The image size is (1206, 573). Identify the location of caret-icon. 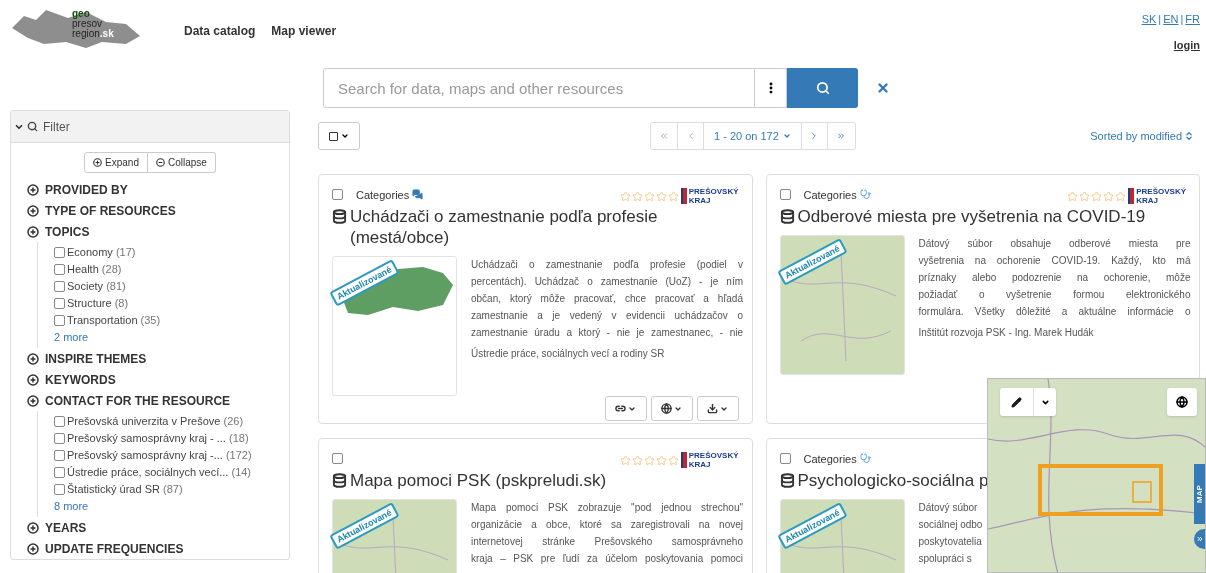
(786, 136).